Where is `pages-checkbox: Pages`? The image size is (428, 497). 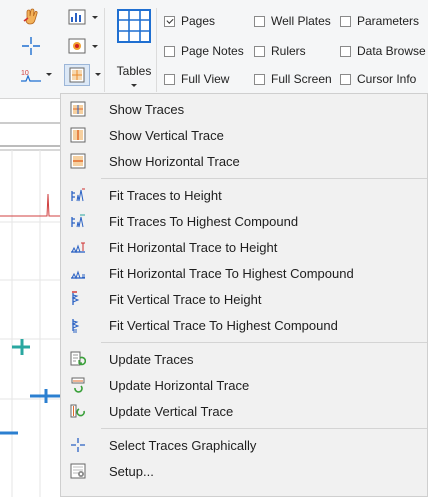 pages-checkbox: Pages is located at coordinates (189, 21).